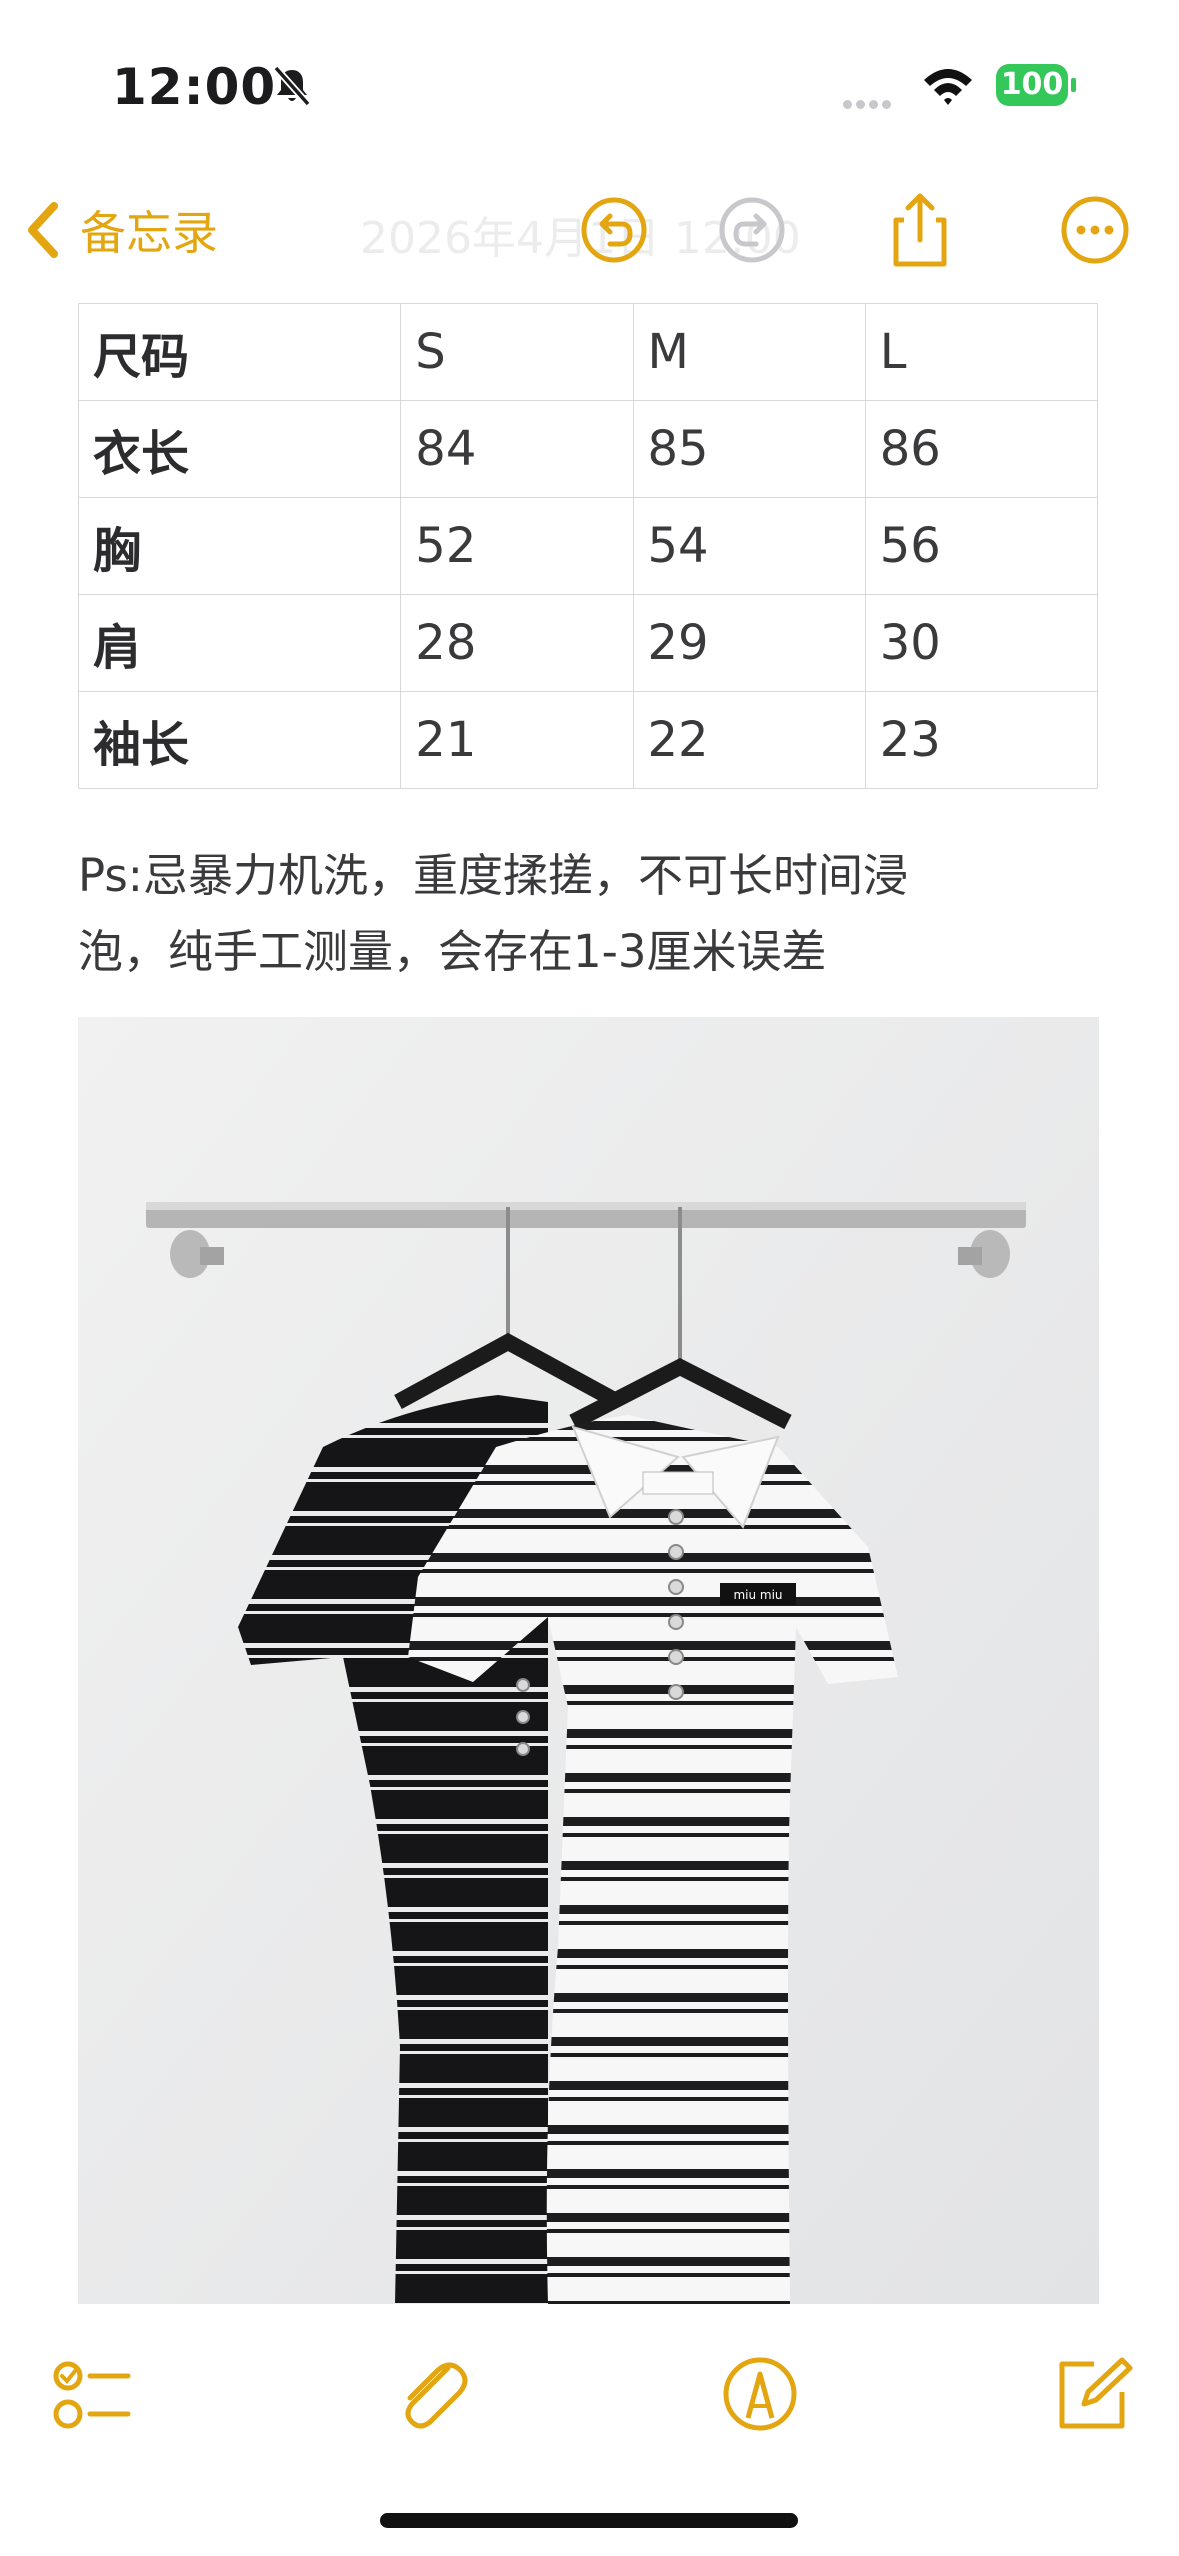 The image size is (1179, 2556). What do you see at coordinates (1095, 230) in the screenshot?
I see `more-icon` at bounding box center [1095, 230].